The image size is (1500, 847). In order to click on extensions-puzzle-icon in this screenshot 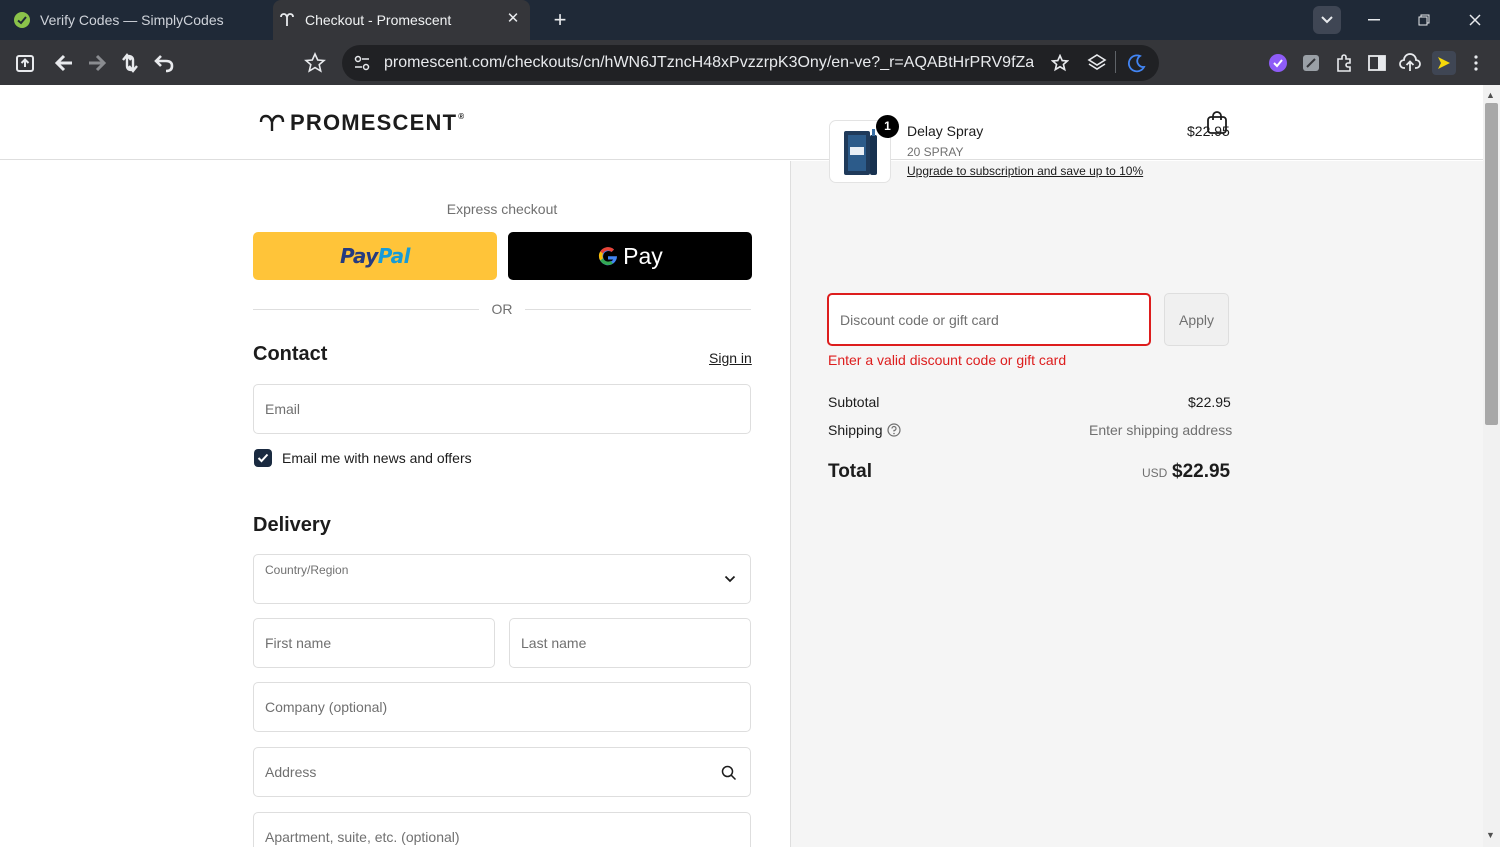, I will do `click(1344, 63)`.